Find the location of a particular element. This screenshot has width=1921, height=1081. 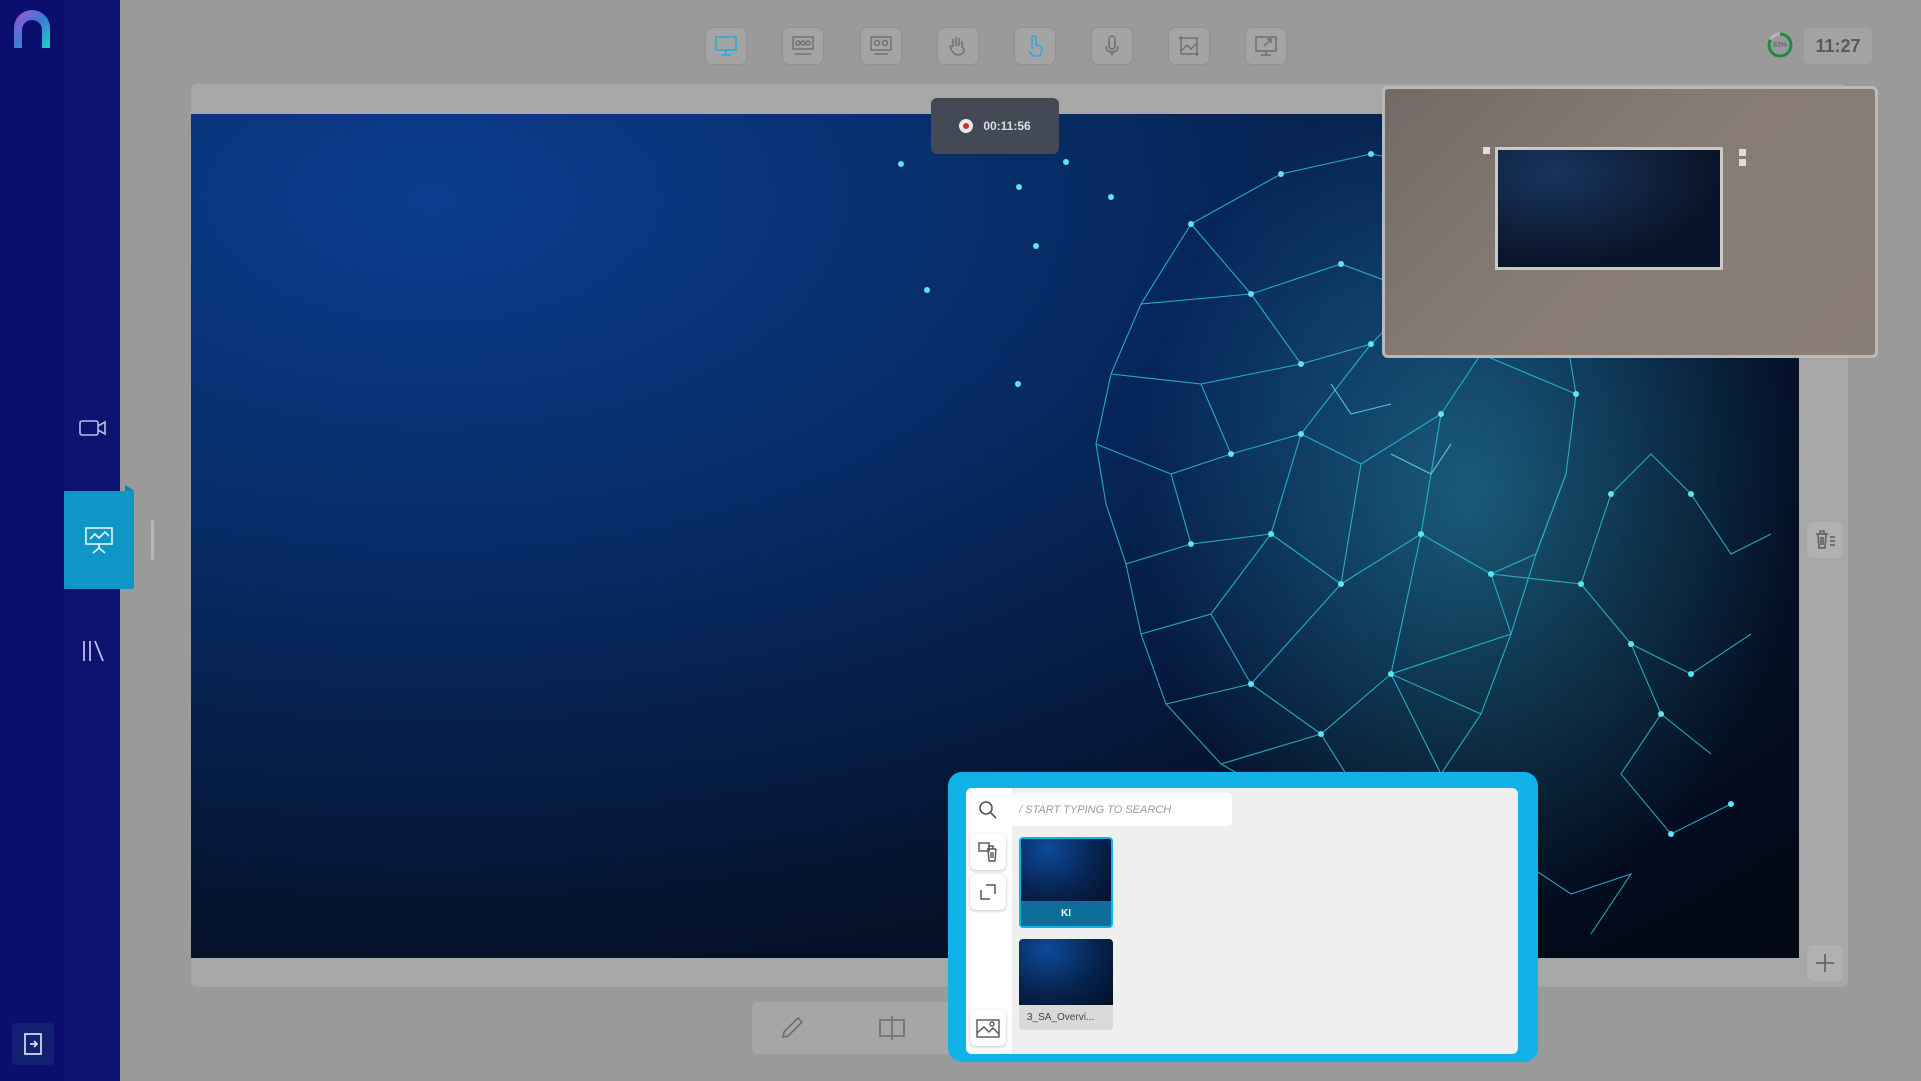

video-camera-icon is located at coordinates (92, 428).